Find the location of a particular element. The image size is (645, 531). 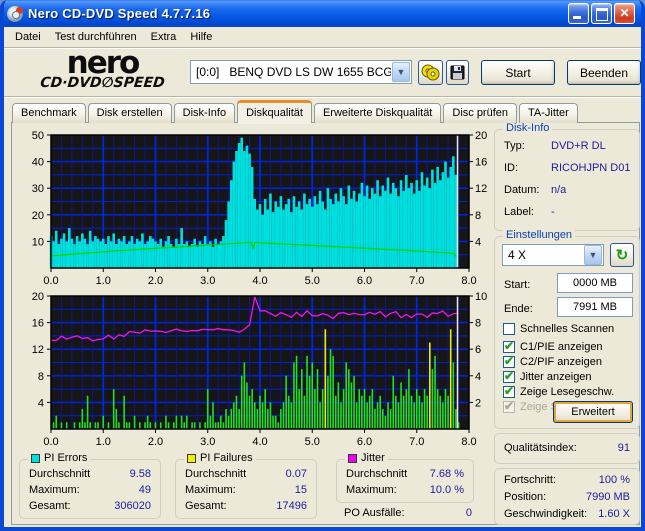

drive-select: [0:0] BENQ DVD LS DW 1655 BCGB ▼ is located at coordinates (301, 72).